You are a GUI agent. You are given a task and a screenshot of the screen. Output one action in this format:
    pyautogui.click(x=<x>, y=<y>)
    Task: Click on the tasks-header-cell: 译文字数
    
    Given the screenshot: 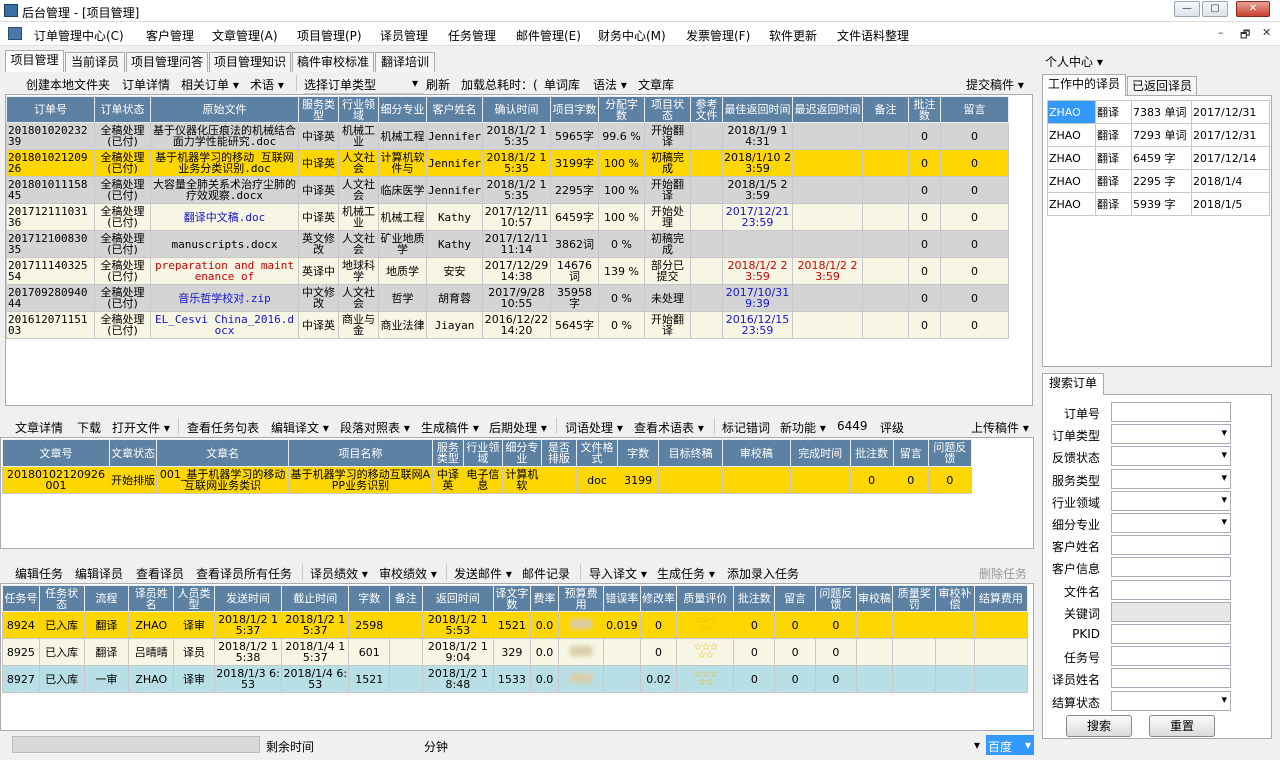 What is the action you would take?
    pyautogui.click(x=512, y=598)
    